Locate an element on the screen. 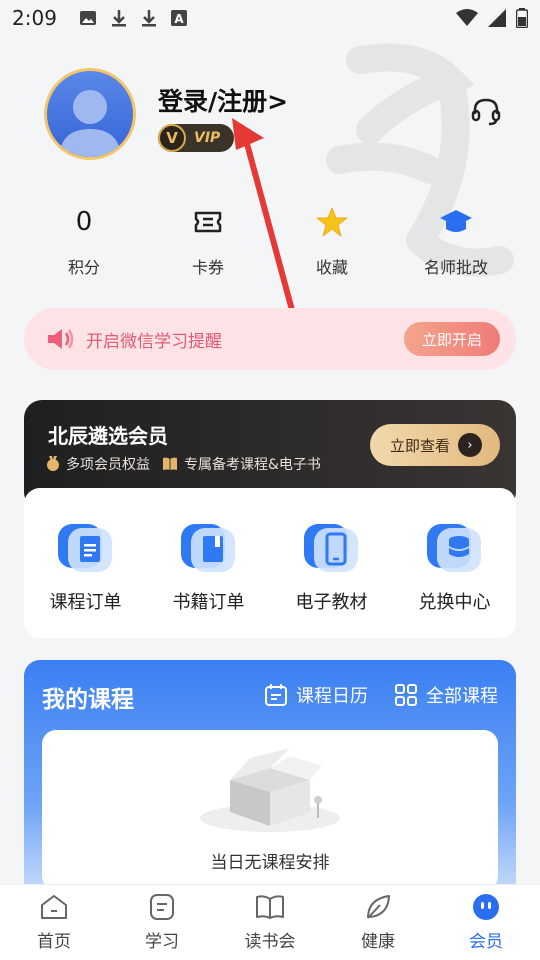 Image resolution: width=540 pixels, height=960 pixels. status-bar: 2:09 A is located at coordinates (270, 18).